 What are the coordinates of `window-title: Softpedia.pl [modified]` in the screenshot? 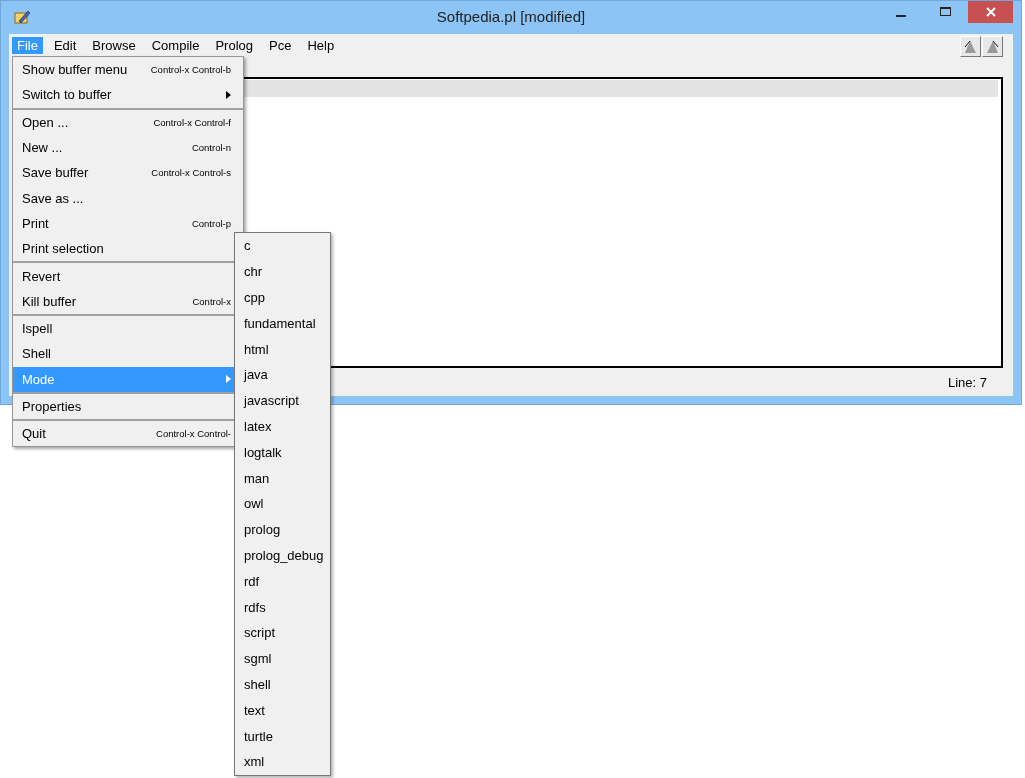 It's located at (511, 16).